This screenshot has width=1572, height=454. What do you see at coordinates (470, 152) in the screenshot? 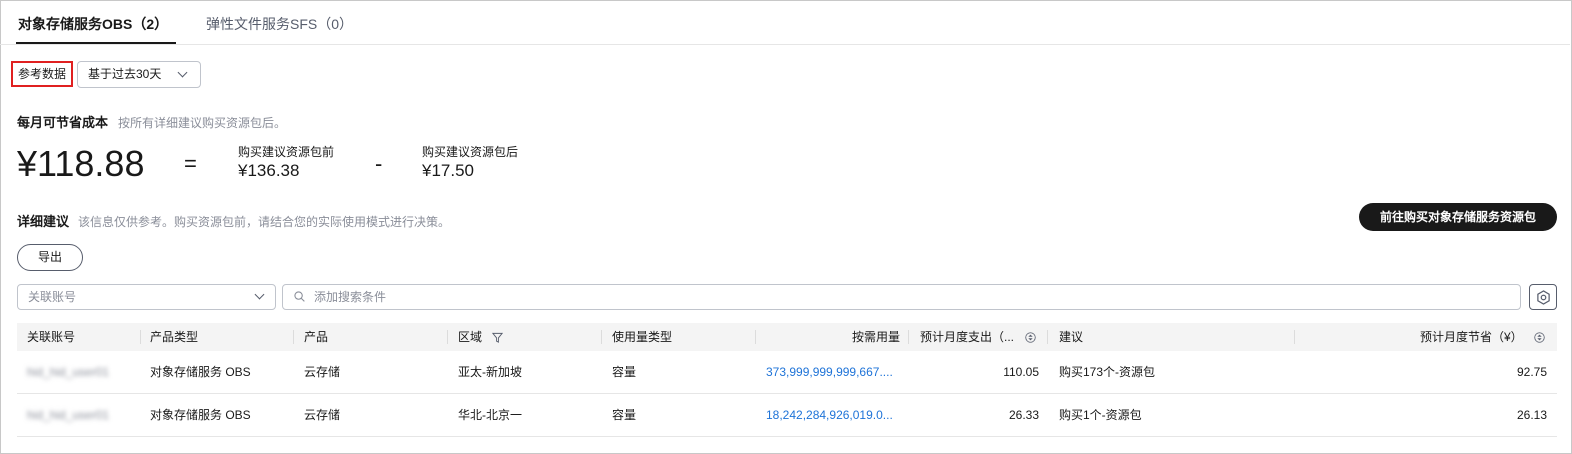
I see `after-purchase-label: 购买建议资源包后` at bounding box center [470, 152].